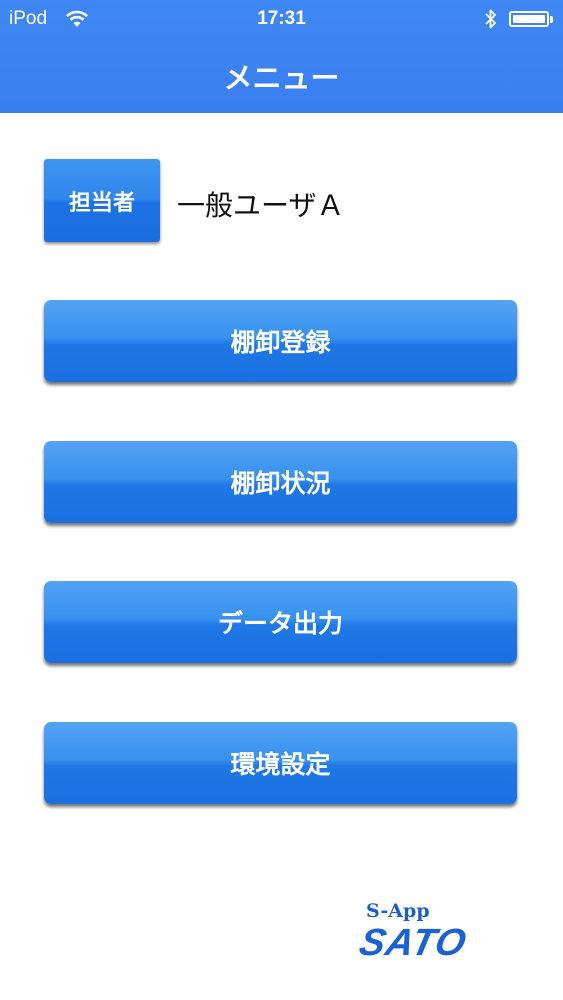 This screenshot has width=563, height=1000. What do you see at coordinates (261, 205) in the screenshot?
I see `user-name: 一般ユーザＡ` at bounding box center [261, 205].